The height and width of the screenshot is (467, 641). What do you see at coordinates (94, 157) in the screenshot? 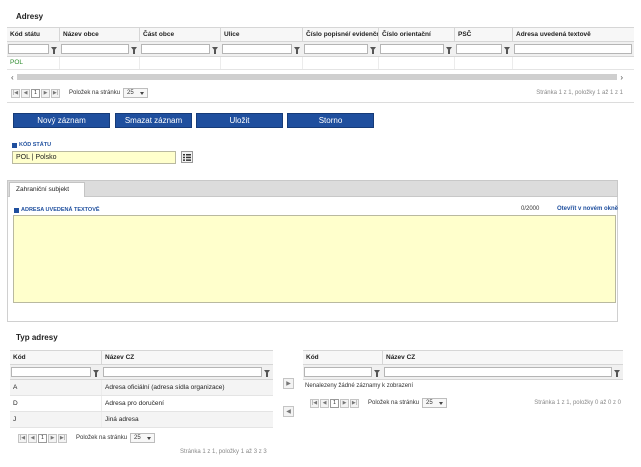
I see `country-code-input: POL | Polsko` at bounding box center [94, 157].